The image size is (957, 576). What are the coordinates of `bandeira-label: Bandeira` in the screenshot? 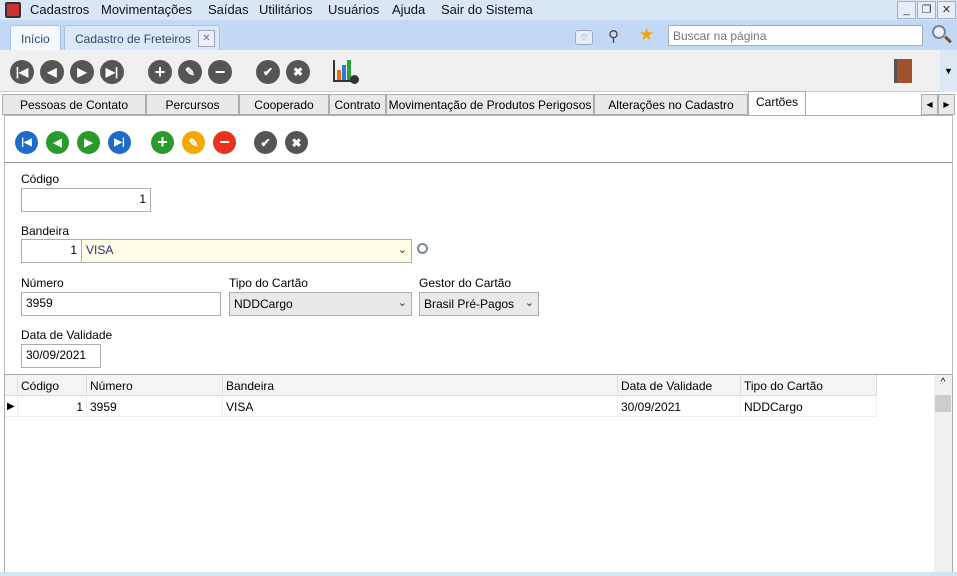 It's located at (45, 231).